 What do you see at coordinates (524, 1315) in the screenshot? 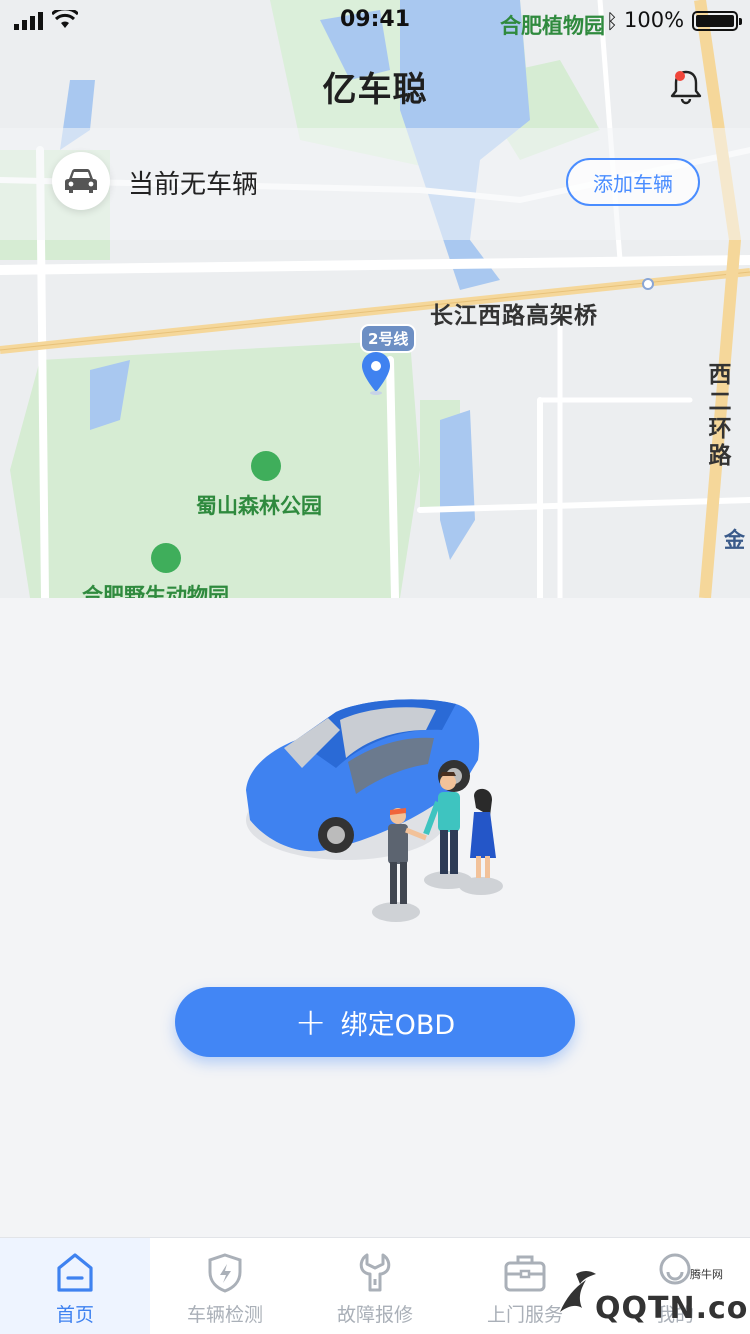
I see `tab-home-service-label: 上门服务` at bounding box center [524, 1315].